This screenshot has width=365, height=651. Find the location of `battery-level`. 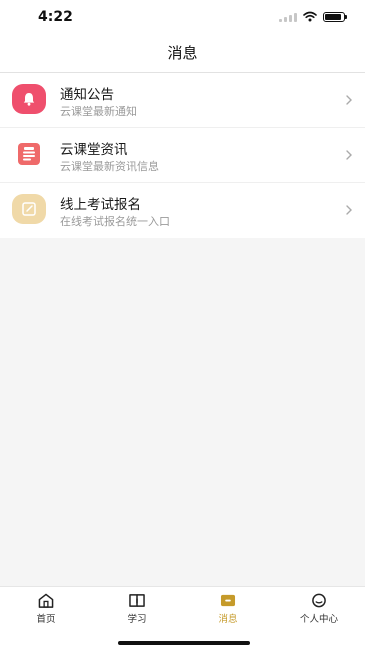

battery-level is located at coordinates (333, 16).